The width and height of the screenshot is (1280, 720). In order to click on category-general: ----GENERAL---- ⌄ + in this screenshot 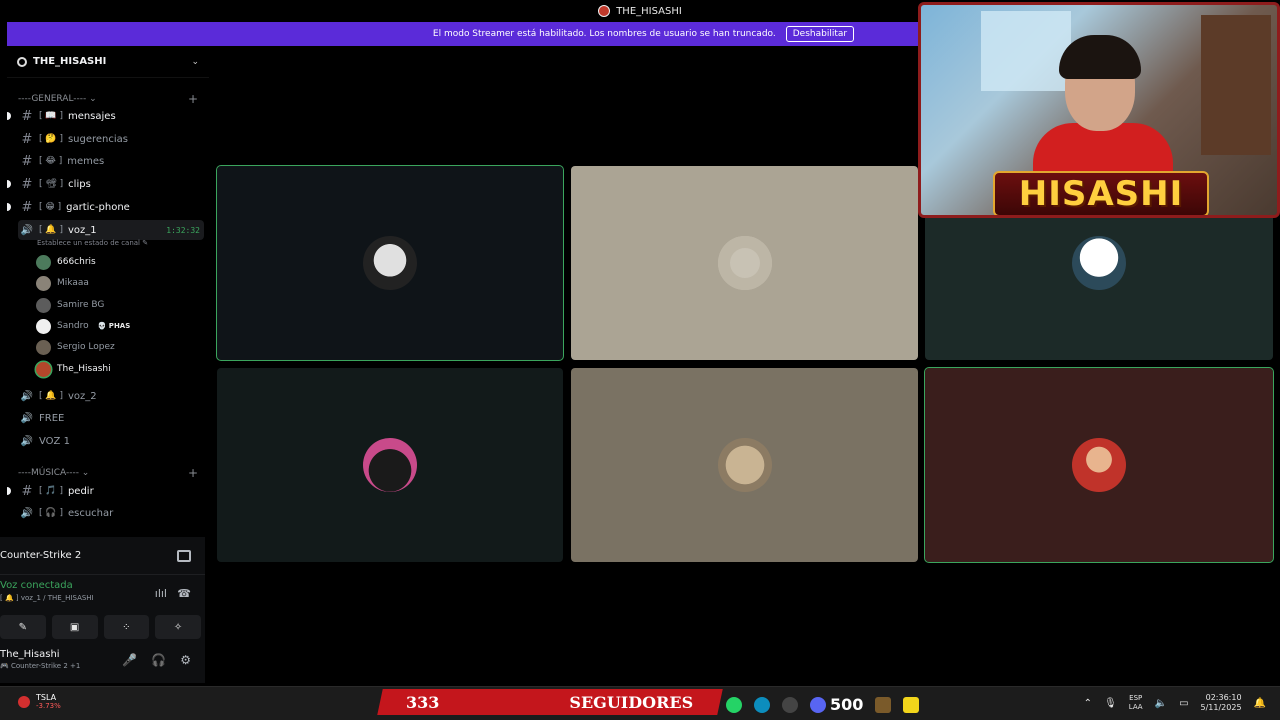, I will do `click(108, 99)`.